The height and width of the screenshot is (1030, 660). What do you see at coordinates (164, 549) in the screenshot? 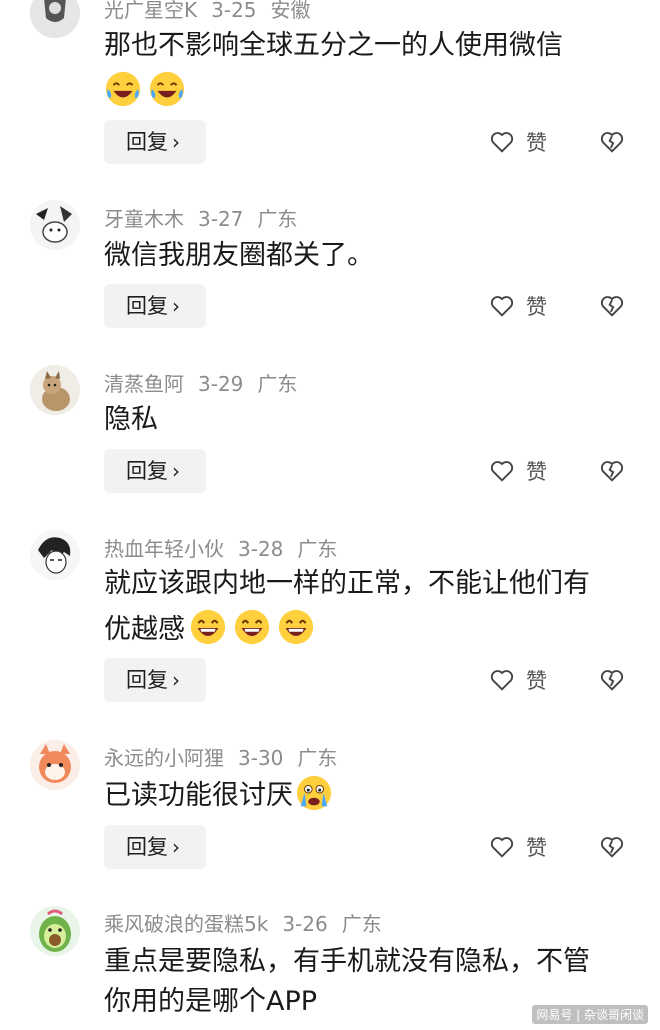
I see `author-name: 热血年轻小伙` at bounding box center [164, 549].